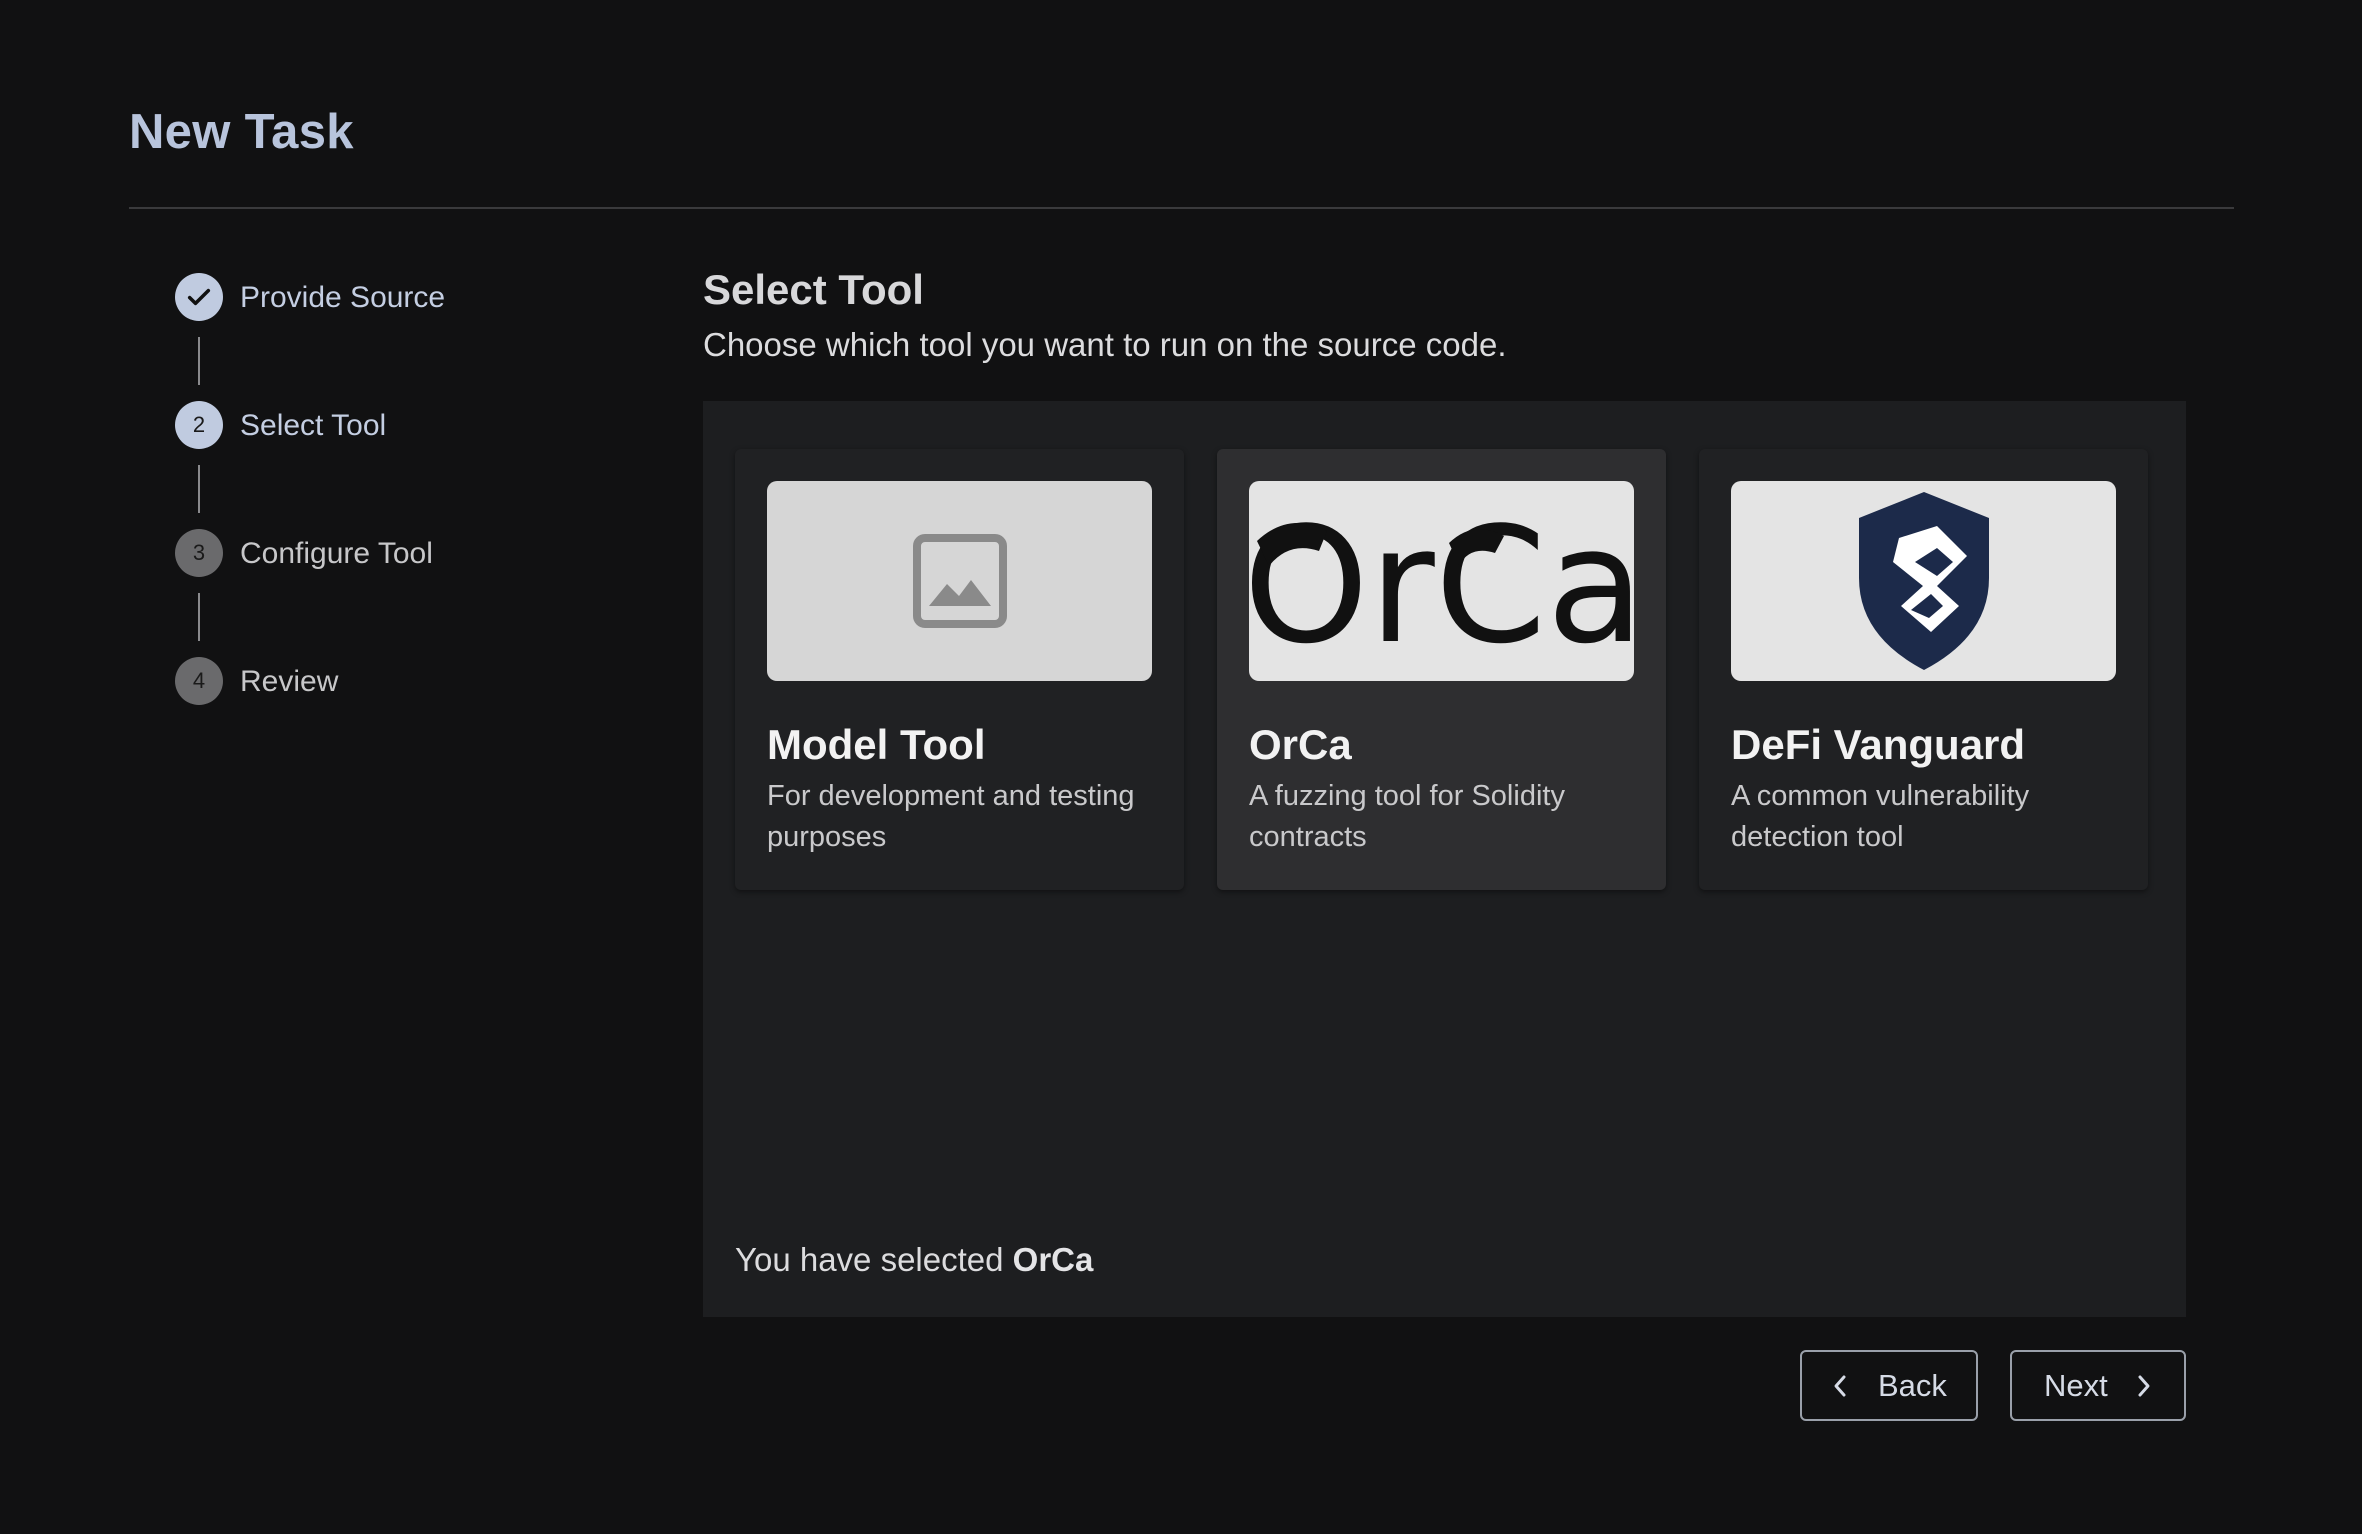 This screenshot has height=1534, width=2362. What do you see at coordinates (313, 425) in the screenshot?
I see `step-label: Select Tool` at bounding box center [313, 425].